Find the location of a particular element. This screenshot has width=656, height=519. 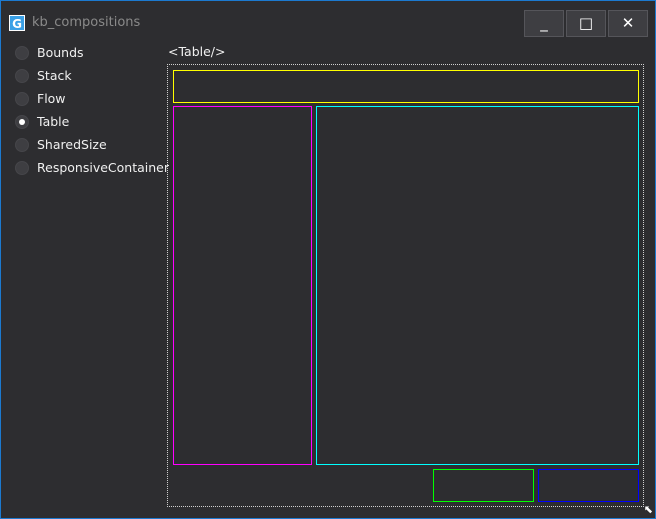

radio-label: Bounds is located at coordinates (60, 52).